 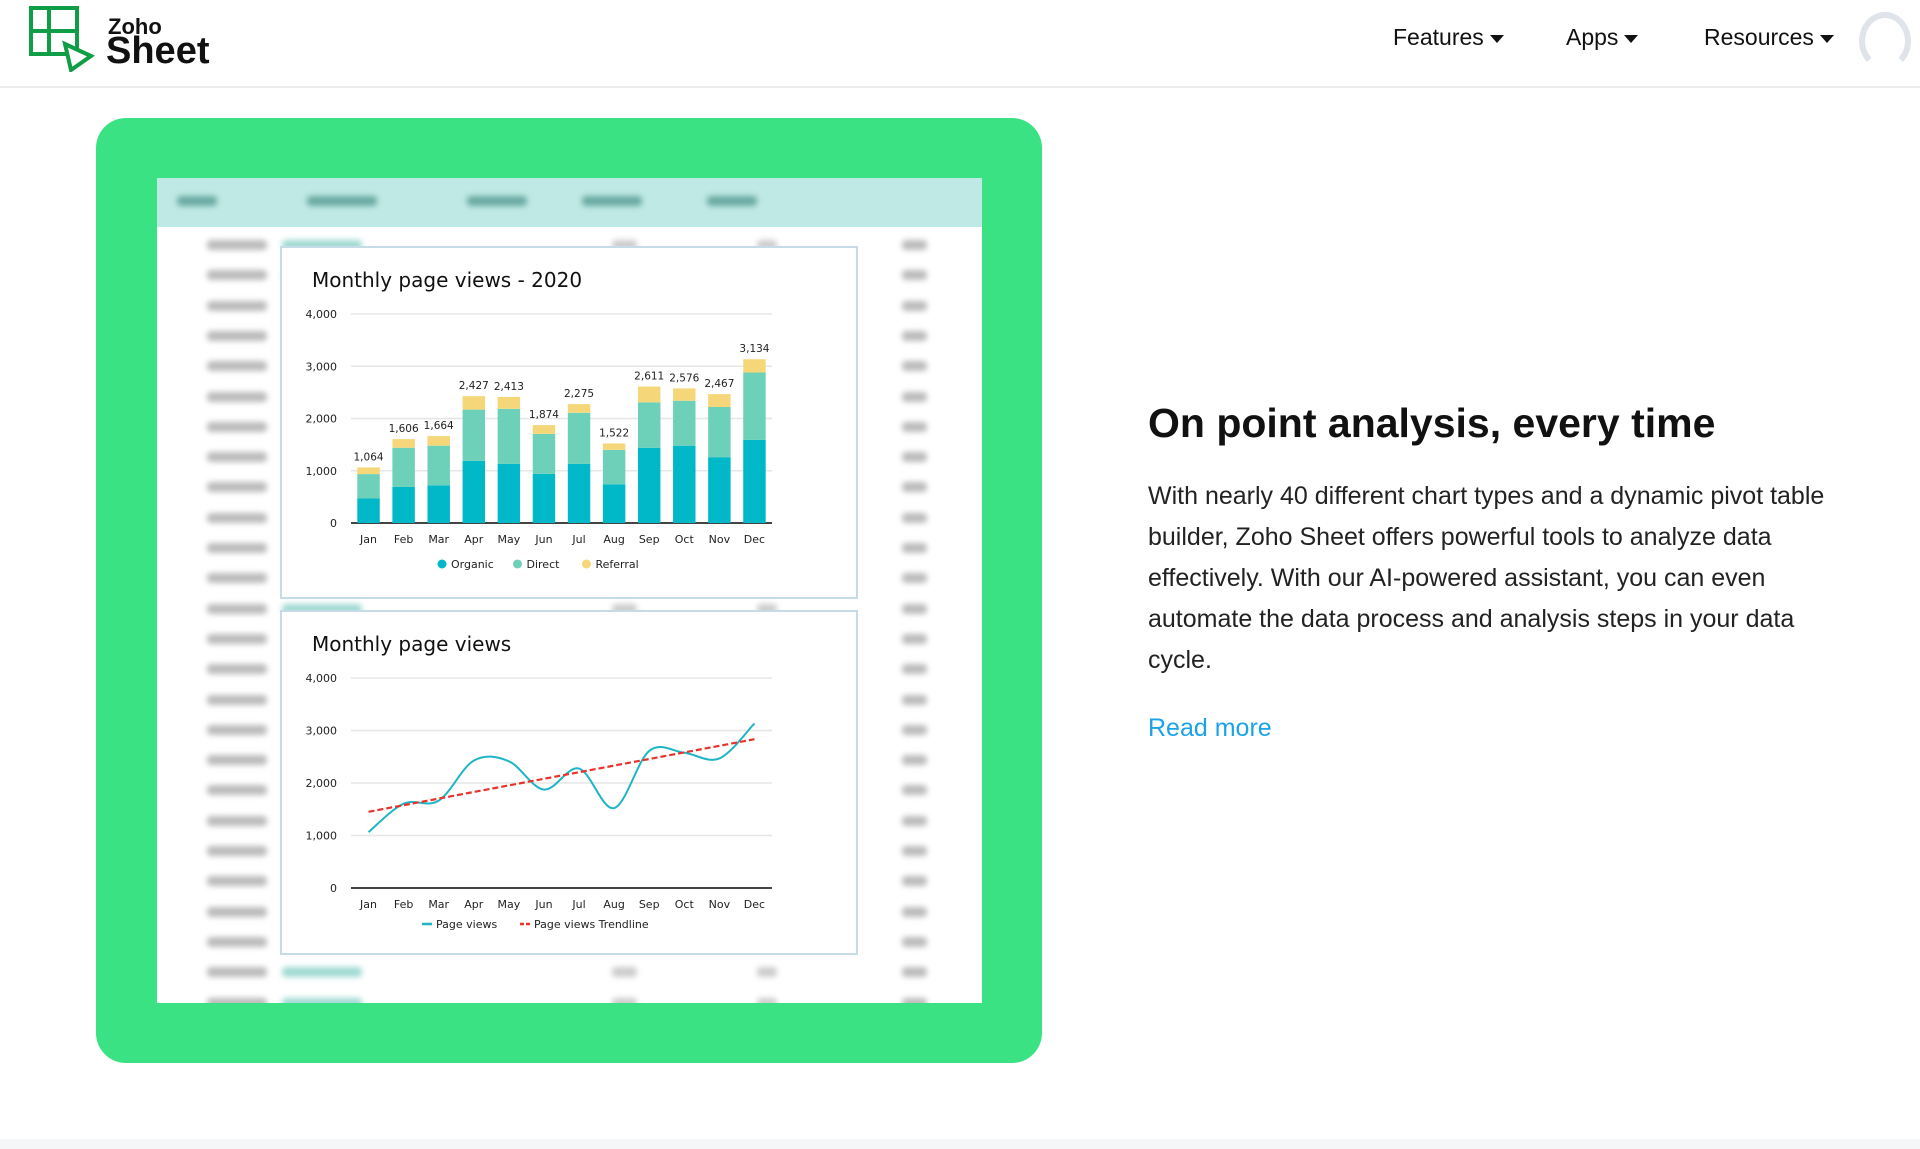 I want to click on bar-total-label: 2,611, so click(x=649, y=377).